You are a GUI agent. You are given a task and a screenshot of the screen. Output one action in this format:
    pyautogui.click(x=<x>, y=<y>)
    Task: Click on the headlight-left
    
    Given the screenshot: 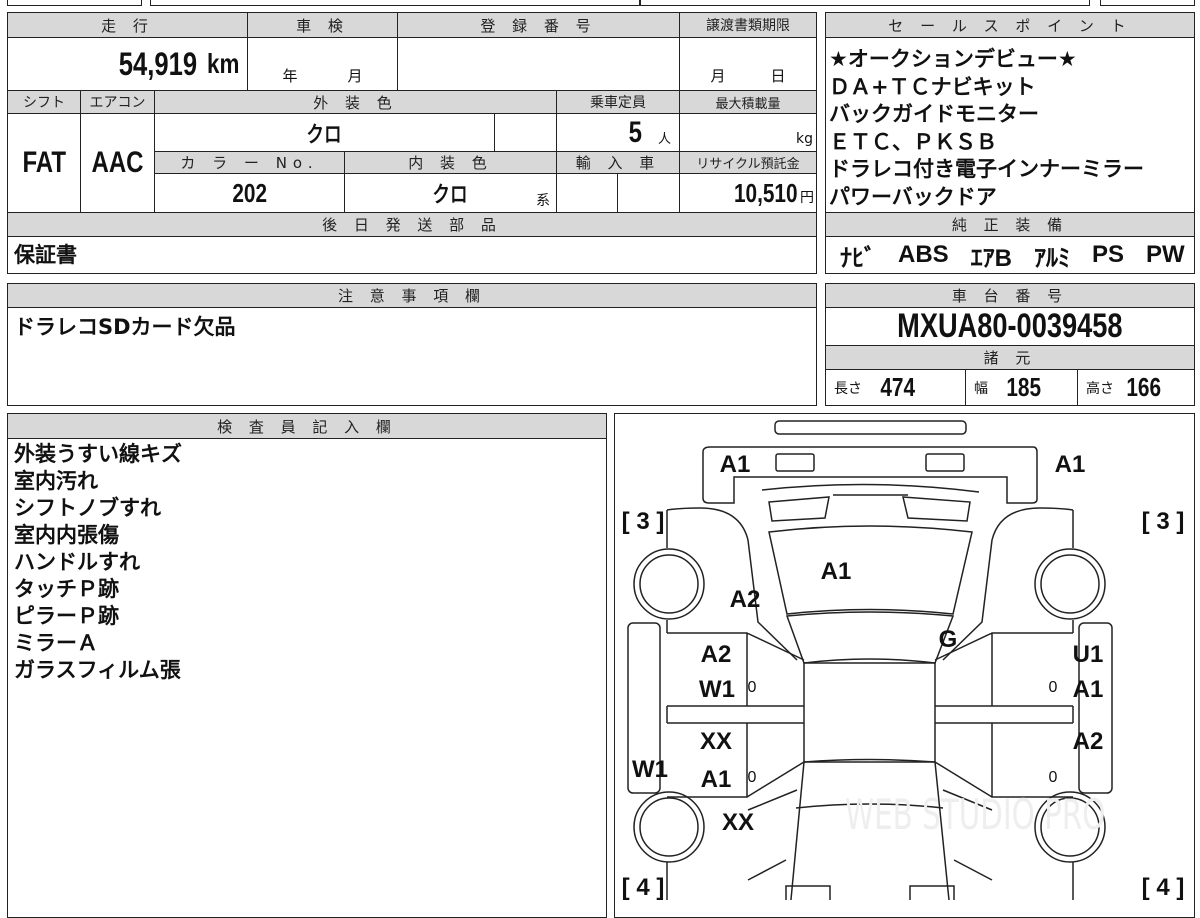 What is the action you would take?
    pyautogui.click(x=795, y=462)
    